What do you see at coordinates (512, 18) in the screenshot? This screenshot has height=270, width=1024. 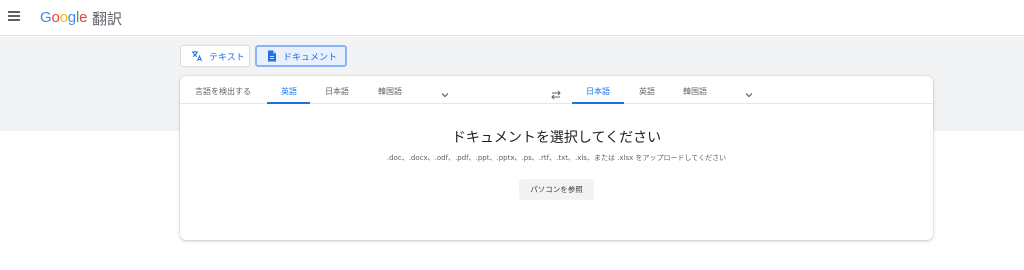 I see `top-bar: Google 翻訳` at bounding box center [512, 18].